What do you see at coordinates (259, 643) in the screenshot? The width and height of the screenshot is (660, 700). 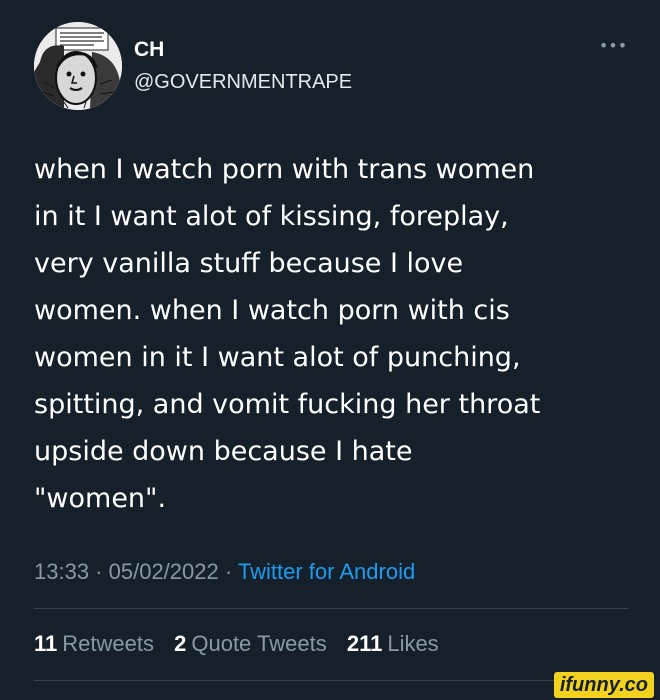 I see `quote-tweets-label: Quote Tweets` at bounding box center [259, 643].